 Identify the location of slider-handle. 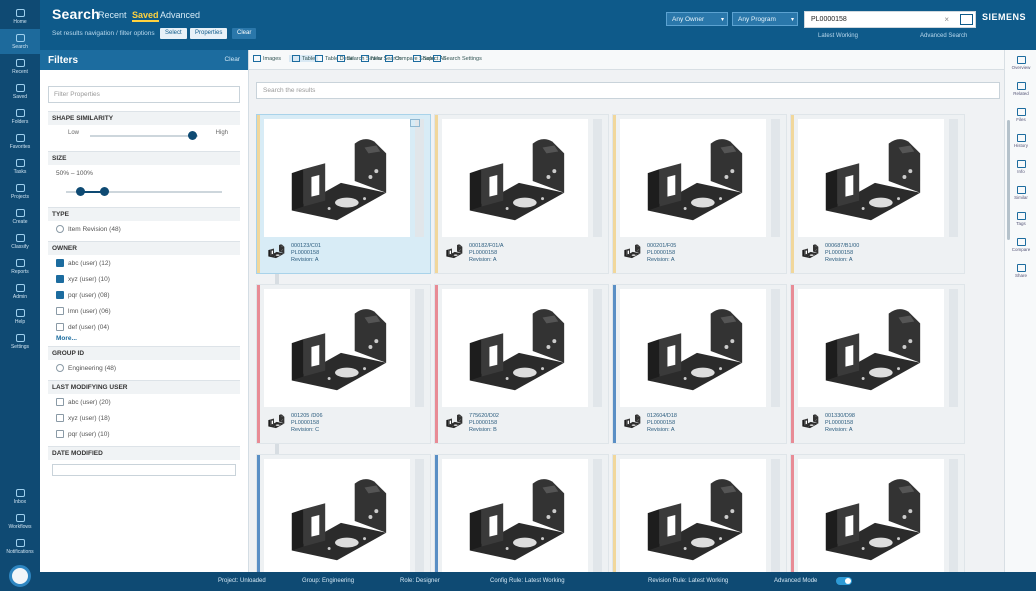
(192, 135).